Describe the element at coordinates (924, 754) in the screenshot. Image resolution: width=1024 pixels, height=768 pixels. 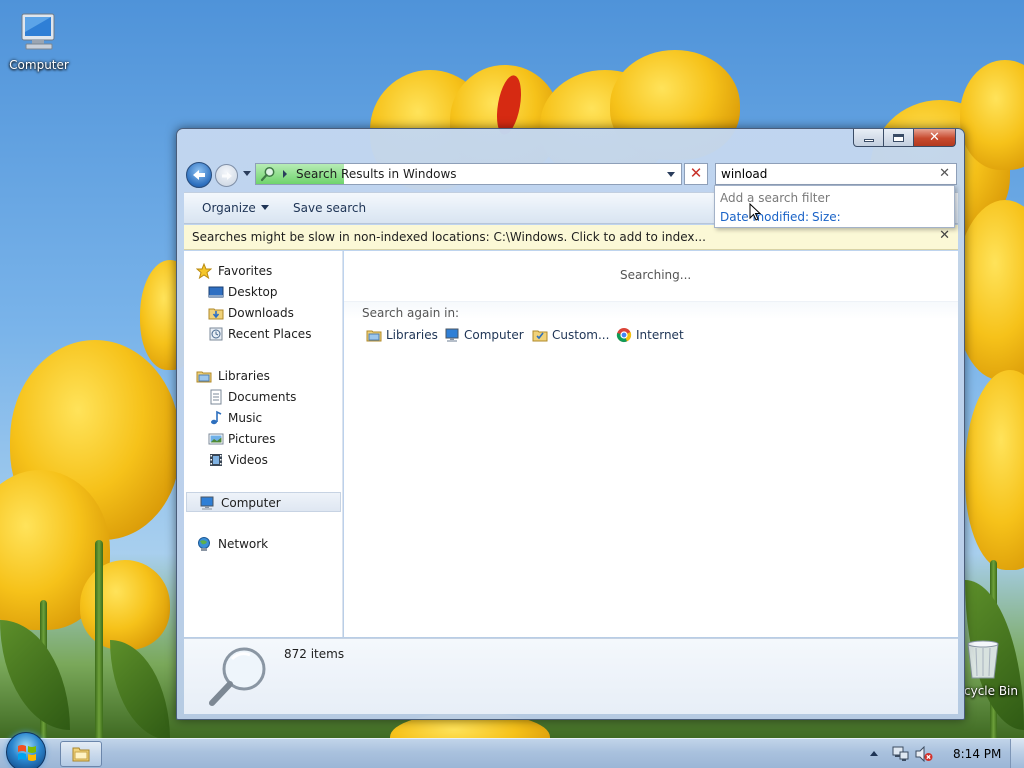
I see `volume-muted-icon` at that location.